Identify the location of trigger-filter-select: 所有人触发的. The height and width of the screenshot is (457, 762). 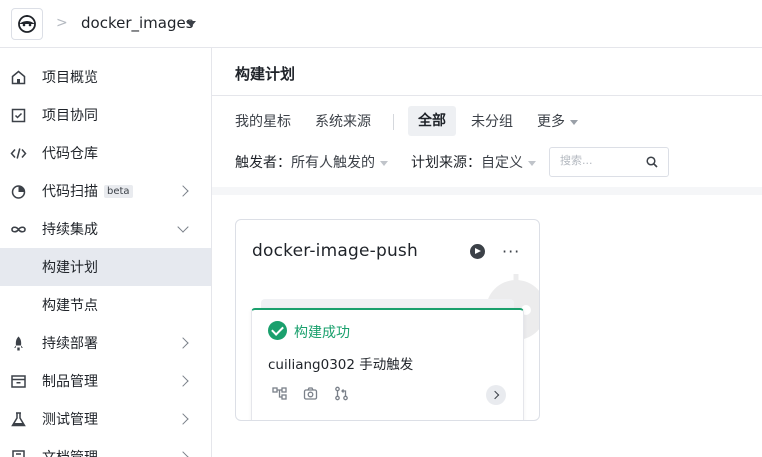
(339, 162).